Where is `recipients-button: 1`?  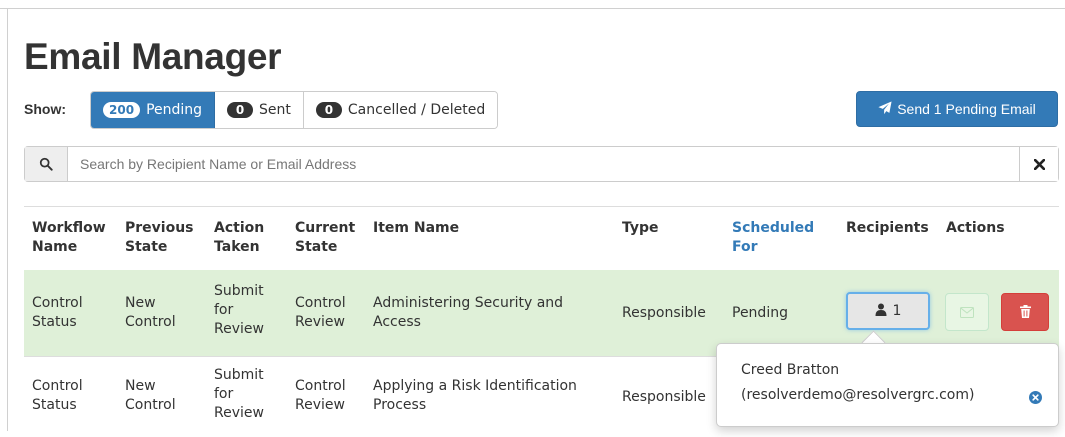 recipients-button: 1 is located at coordinates (888, 311).